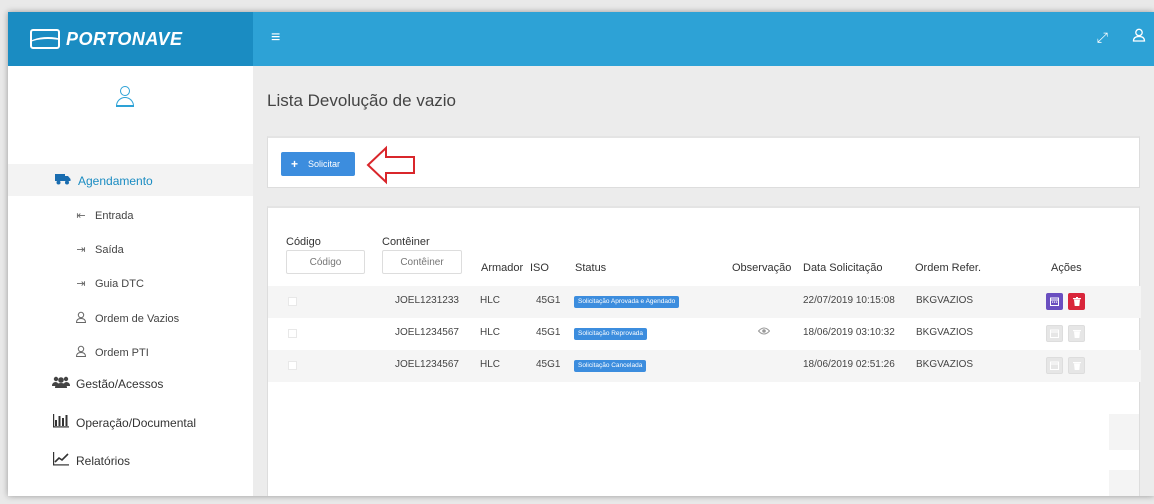 The width and height of the screenshot is (1154, 504). I want to click on sidebar-subitem-ordem-de-vazios: Ordem de Vazios, so click(126, 318).